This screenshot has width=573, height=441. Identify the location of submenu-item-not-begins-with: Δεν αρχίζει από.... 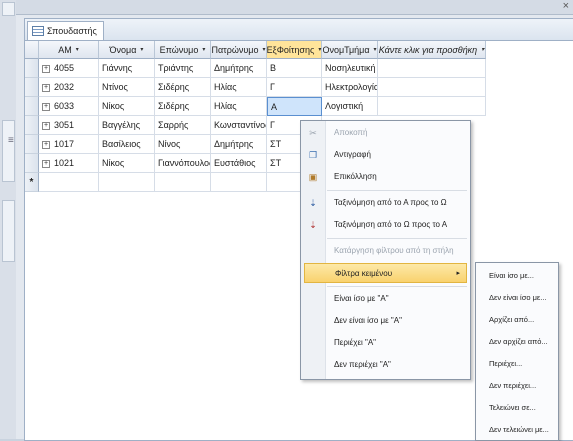
(518, 342).